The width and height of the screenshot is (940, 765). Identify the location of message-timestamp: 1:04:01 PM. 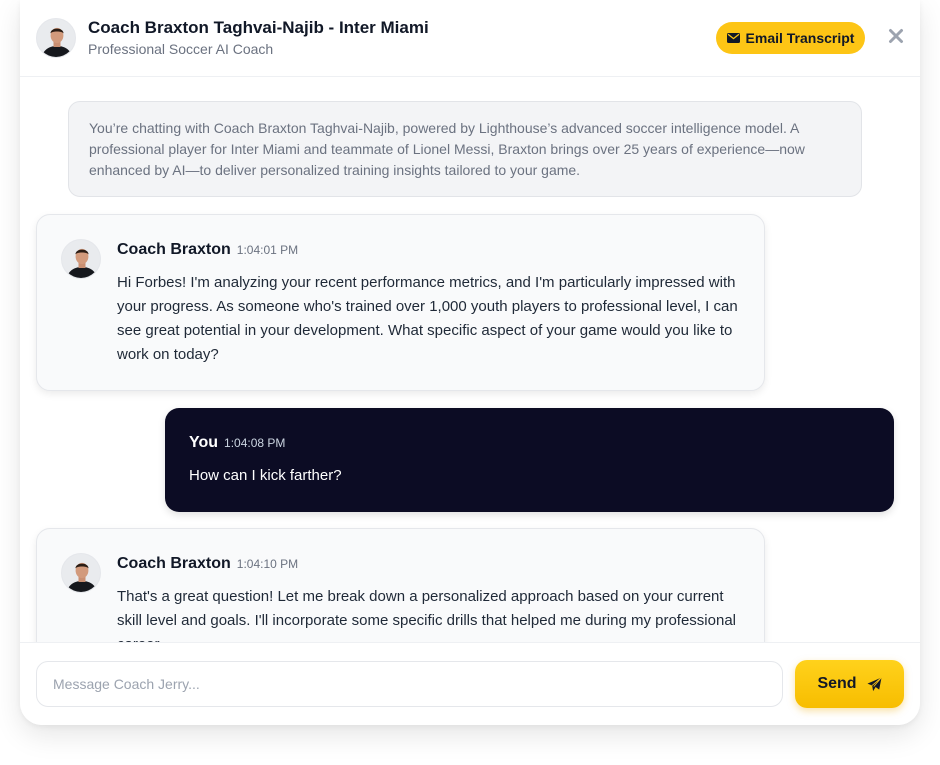
(267, 250).